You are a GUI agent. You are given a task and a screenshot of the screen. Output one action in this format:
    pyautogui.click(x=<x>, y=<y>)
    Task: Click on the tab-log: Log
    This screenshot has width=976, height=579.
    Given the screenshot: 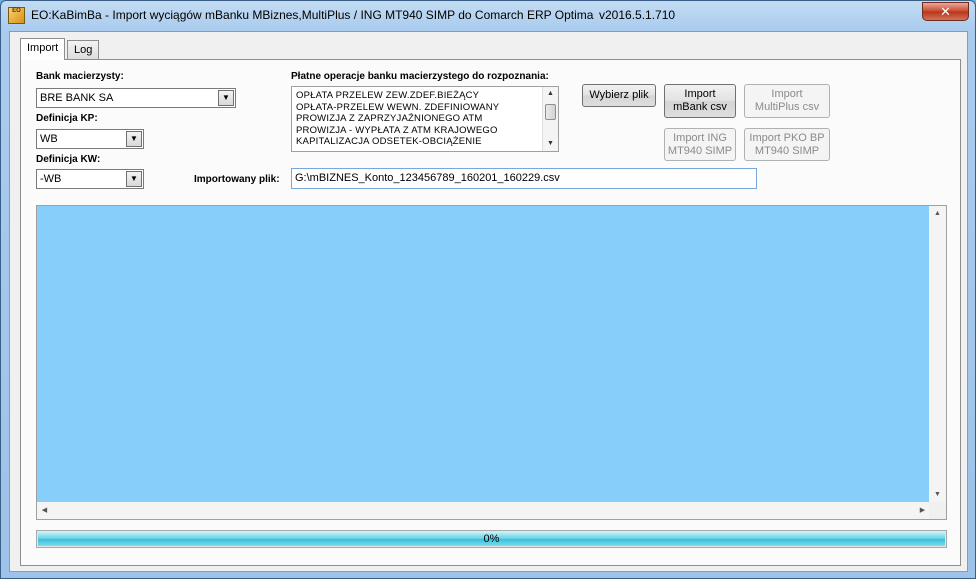 What is the action you would take?
    pyautogui.click(x=83, y=50)
    